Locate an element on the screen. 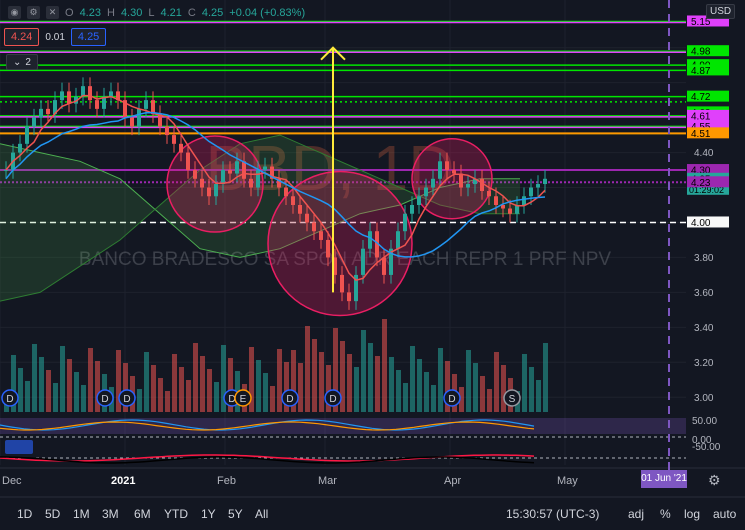 Image resolution: width=745 pixels, height=530 pixels. timeframe-1d: 1D is located at coordinates (24, 514).